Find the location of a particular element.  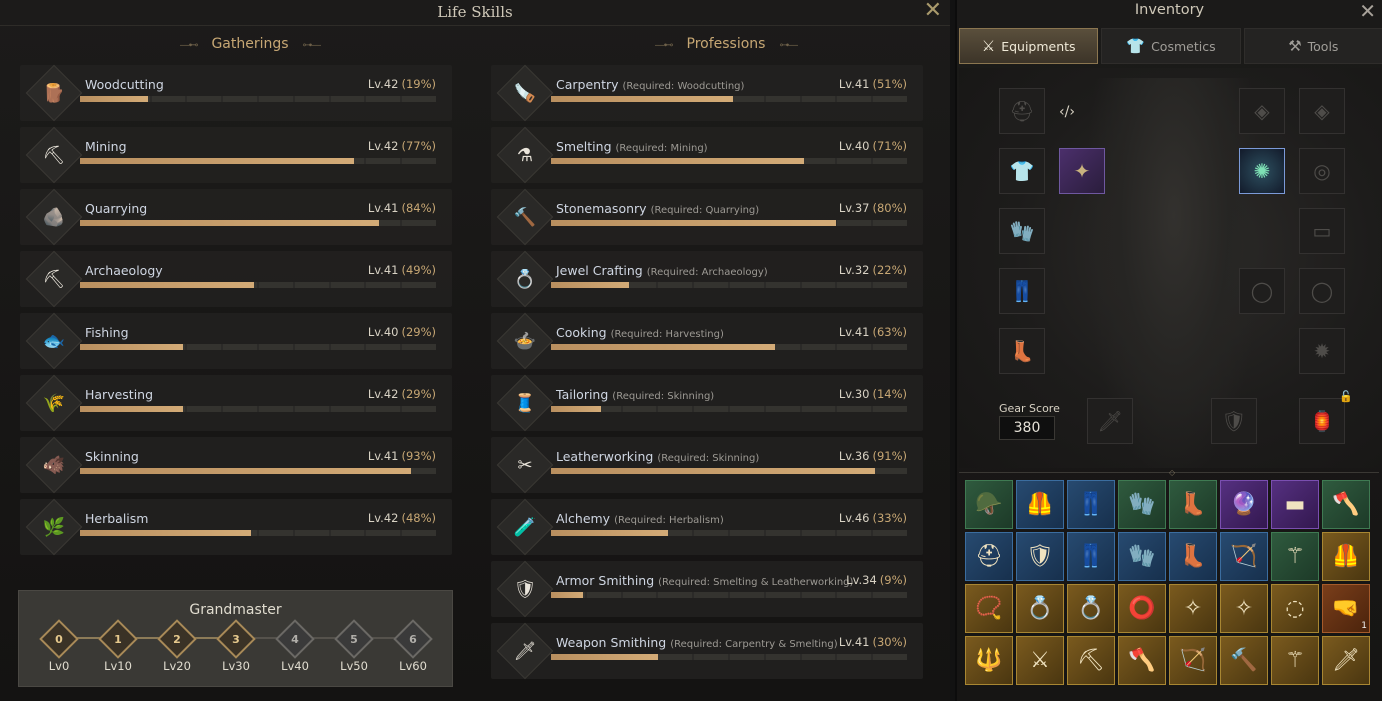

inventory-item-crossbow: 🏹 is located at coordinates (1244, 556).